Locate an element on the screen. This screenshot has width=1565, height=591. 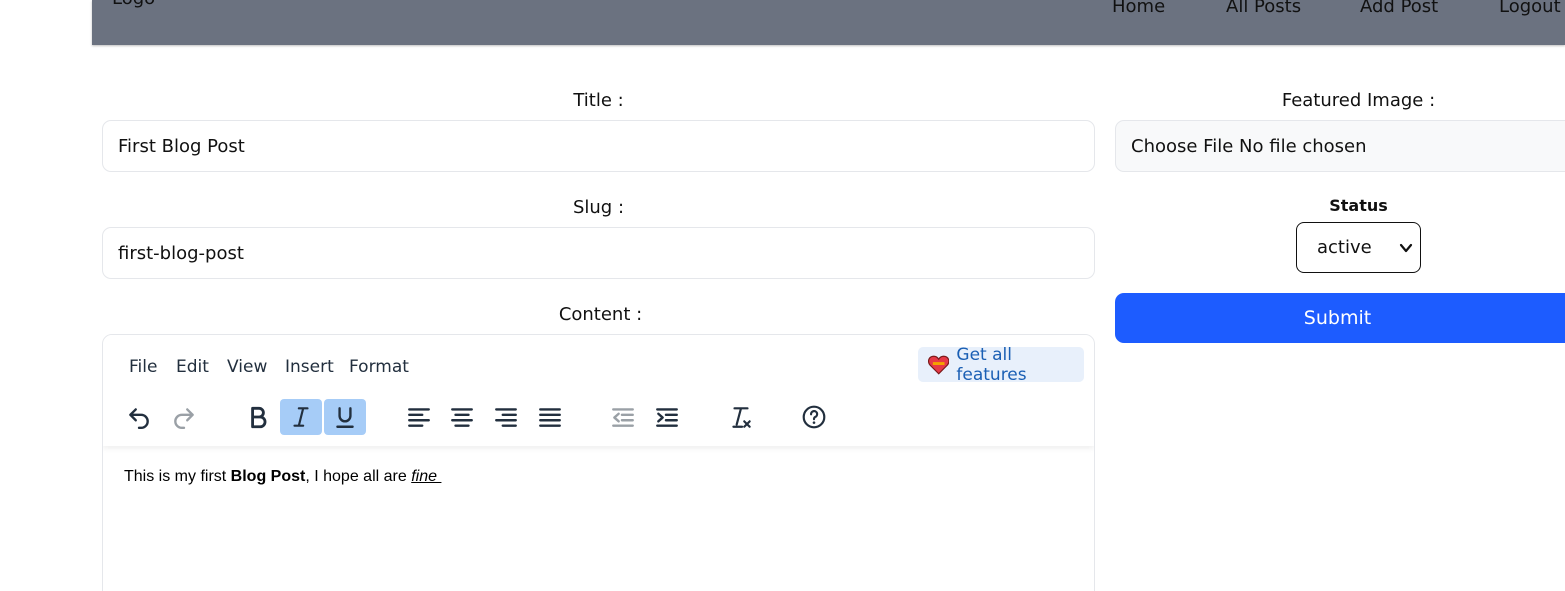
featured-image-input: Choose File No file chosen is located at coordinates (1340, 146).